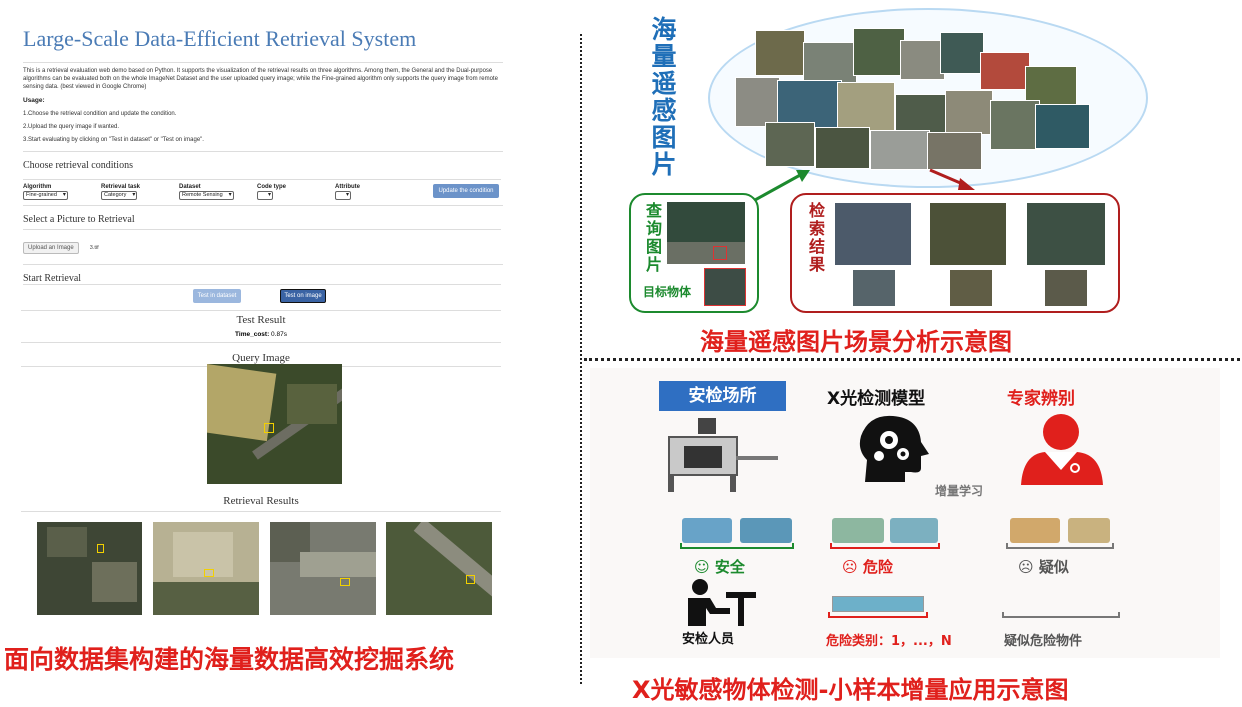  What do you see at coordinates (263, 215) in the screenshot?
I see `select-picture-title: Select a Picture to Retrieval` at bounding box center [263, 215].